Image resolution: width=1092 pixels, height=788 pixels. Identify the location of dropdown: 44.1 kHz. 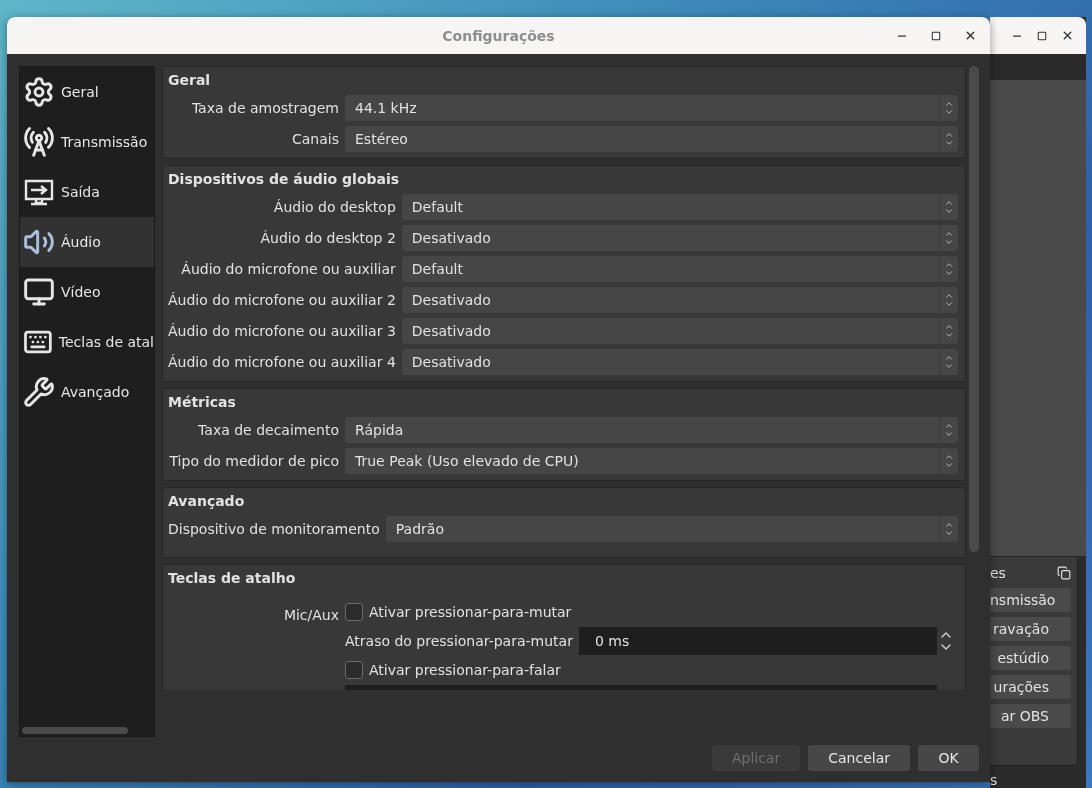
(651, 108).